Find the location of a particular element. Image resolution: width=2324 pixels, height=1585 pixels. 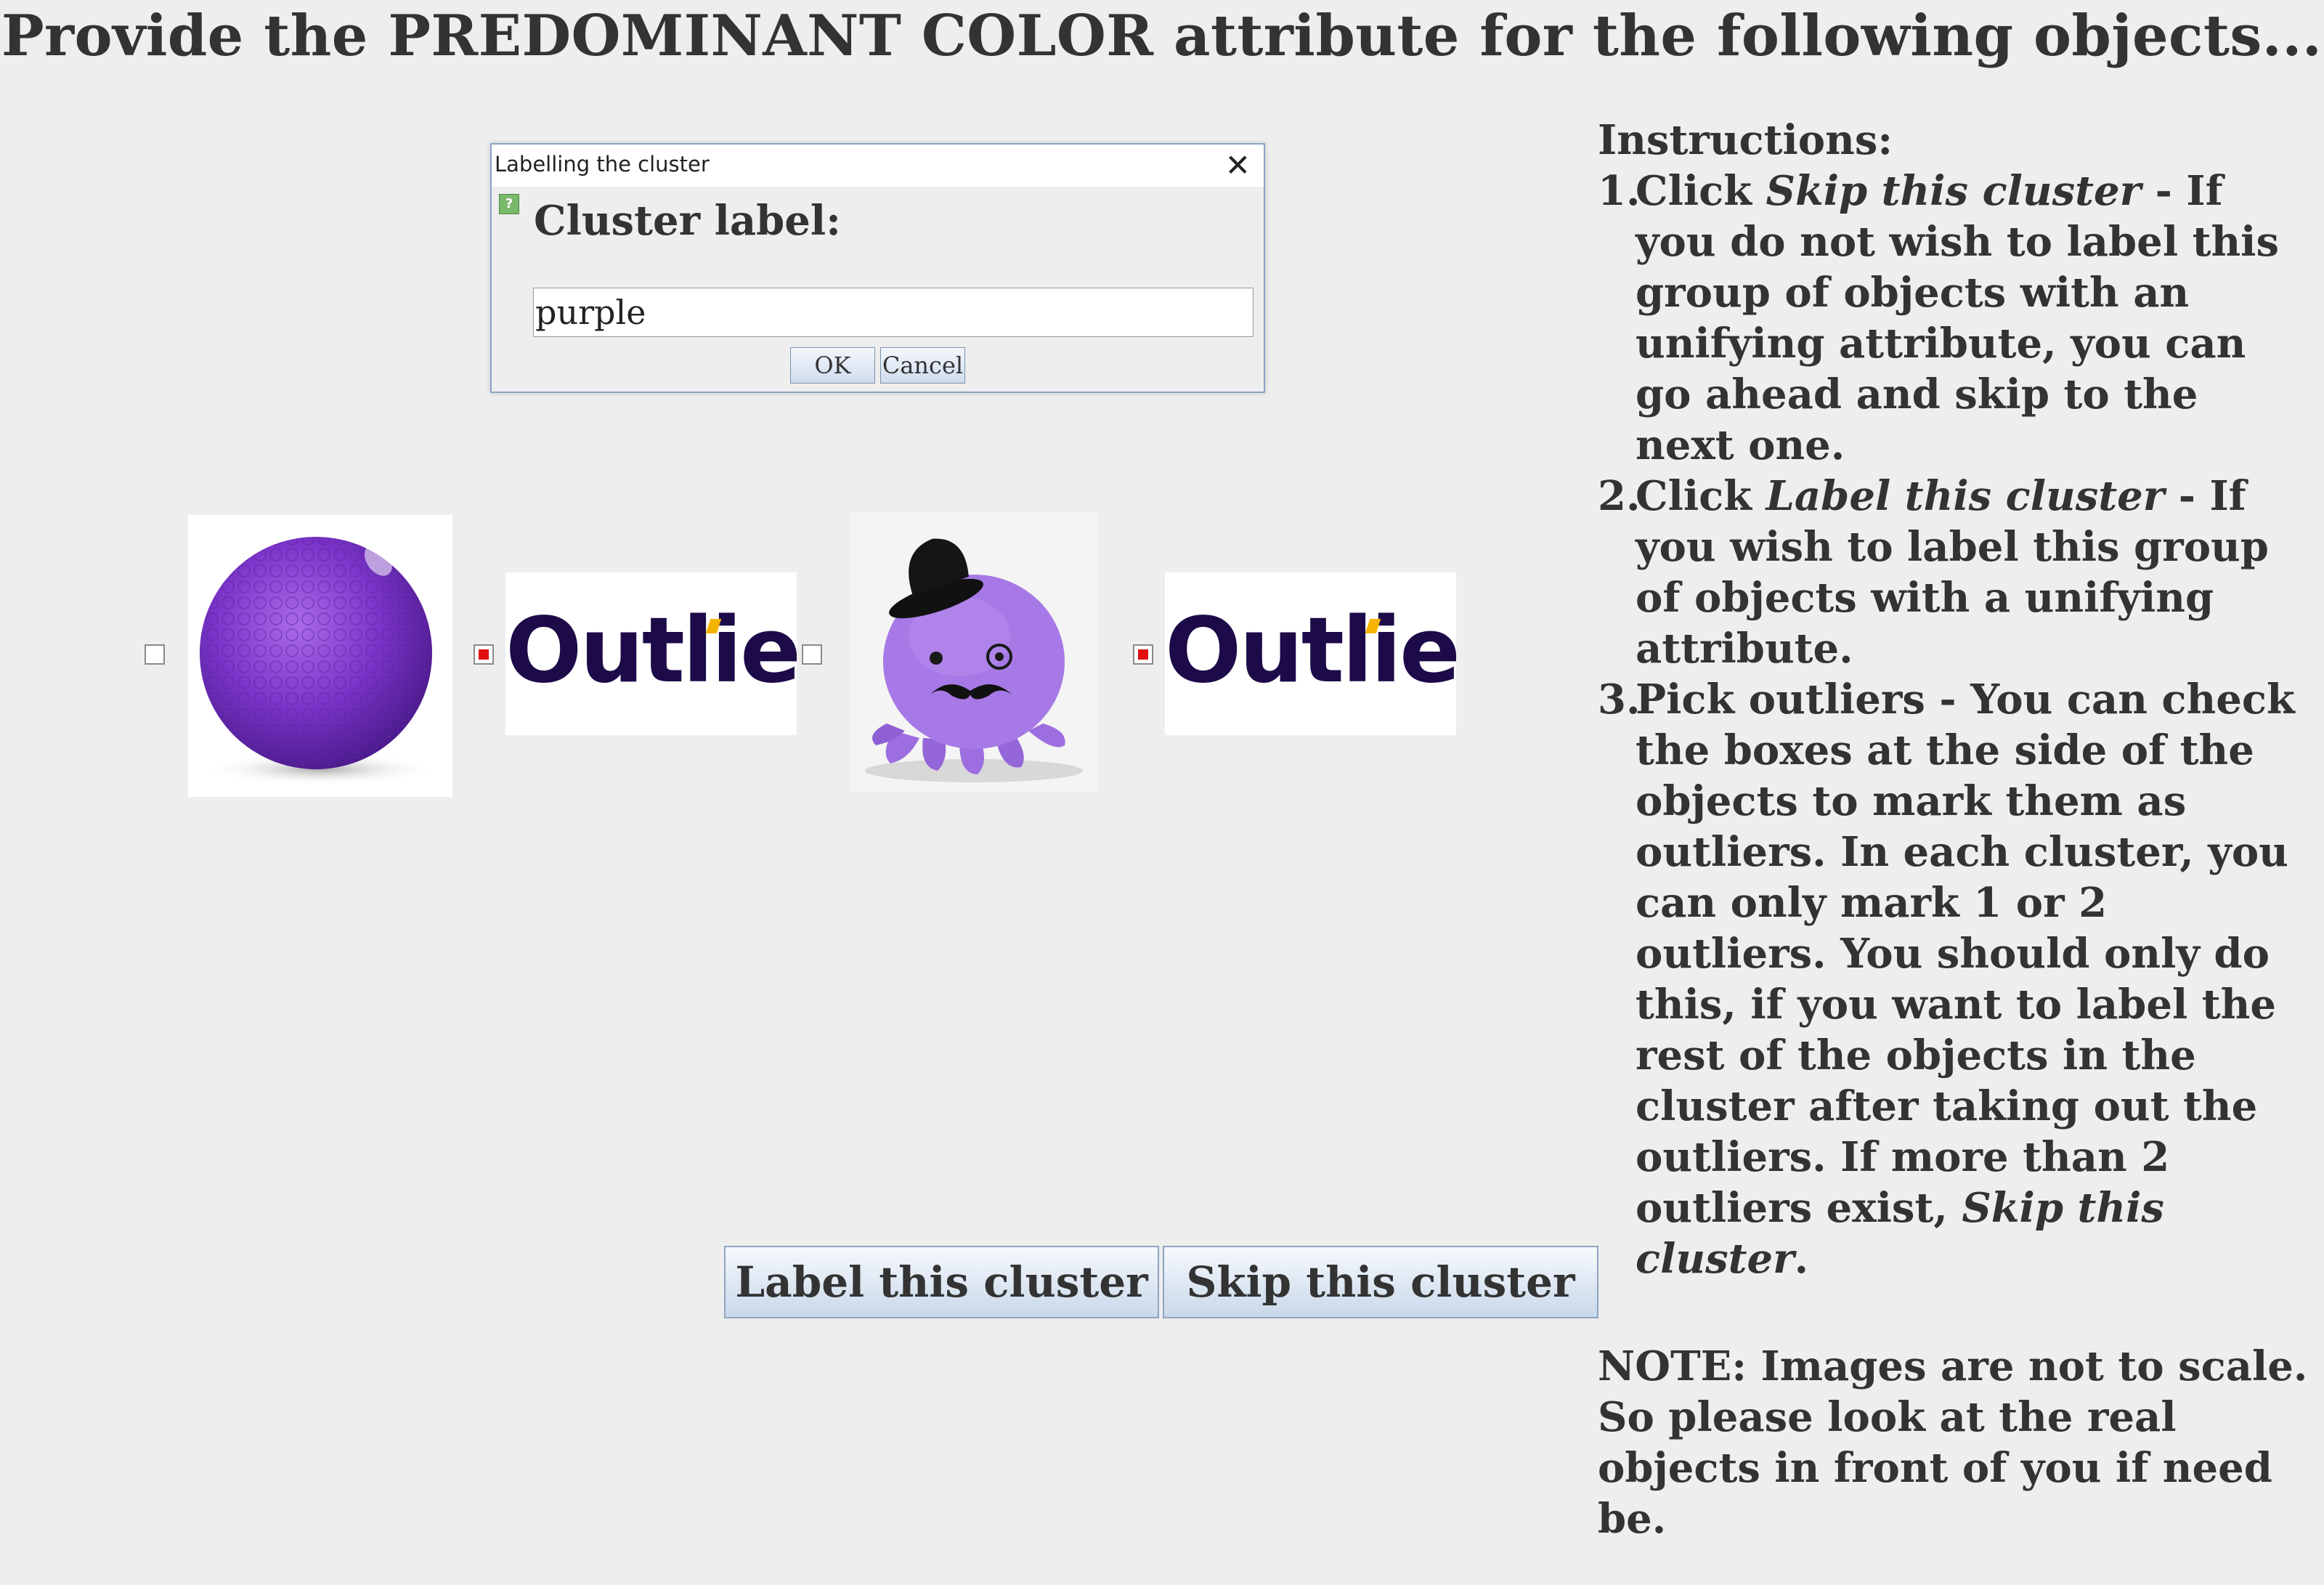

object-outlier-2: Outlier is located at coordinates (1310, 653).